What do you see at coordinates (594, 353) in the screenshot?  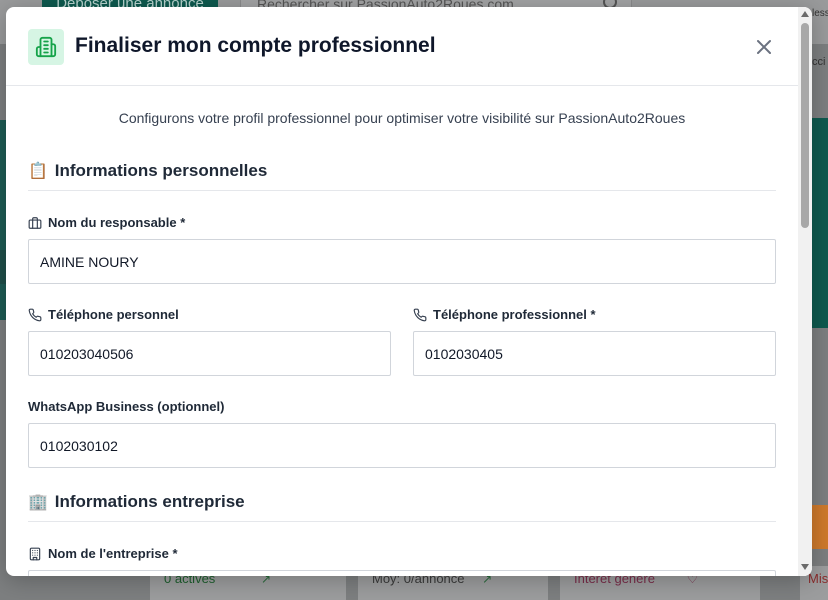 I see `phone-pro-input` at bounding box center [594, 353].